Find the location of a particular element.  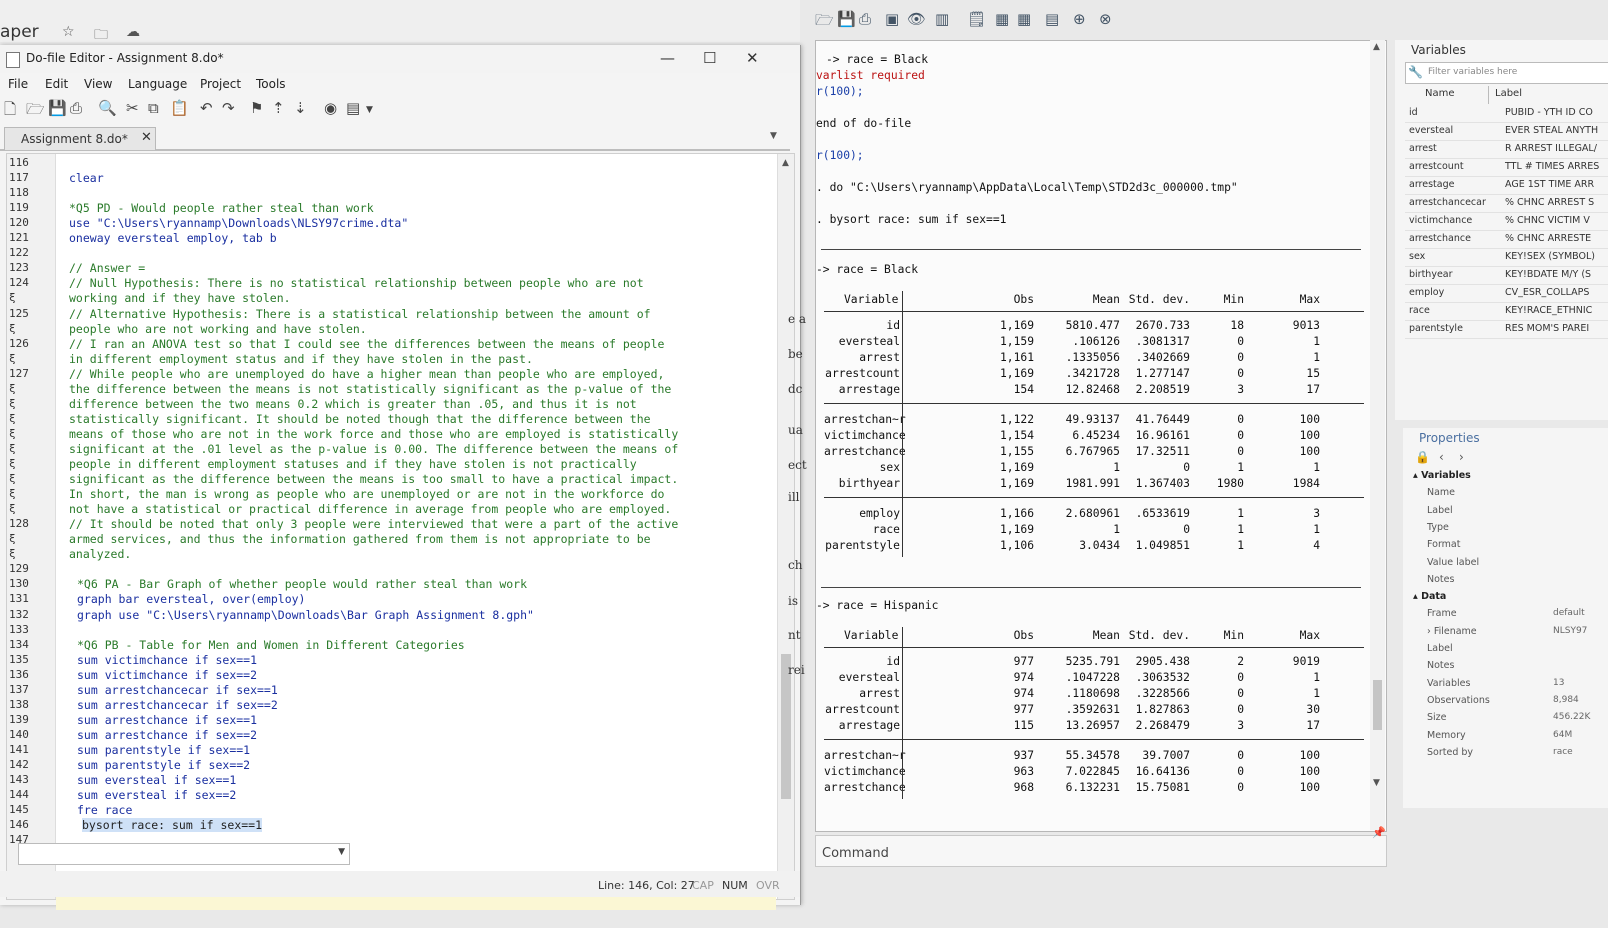

next-bookmark-icon: ⇣ is located at coordinates (300, 108).